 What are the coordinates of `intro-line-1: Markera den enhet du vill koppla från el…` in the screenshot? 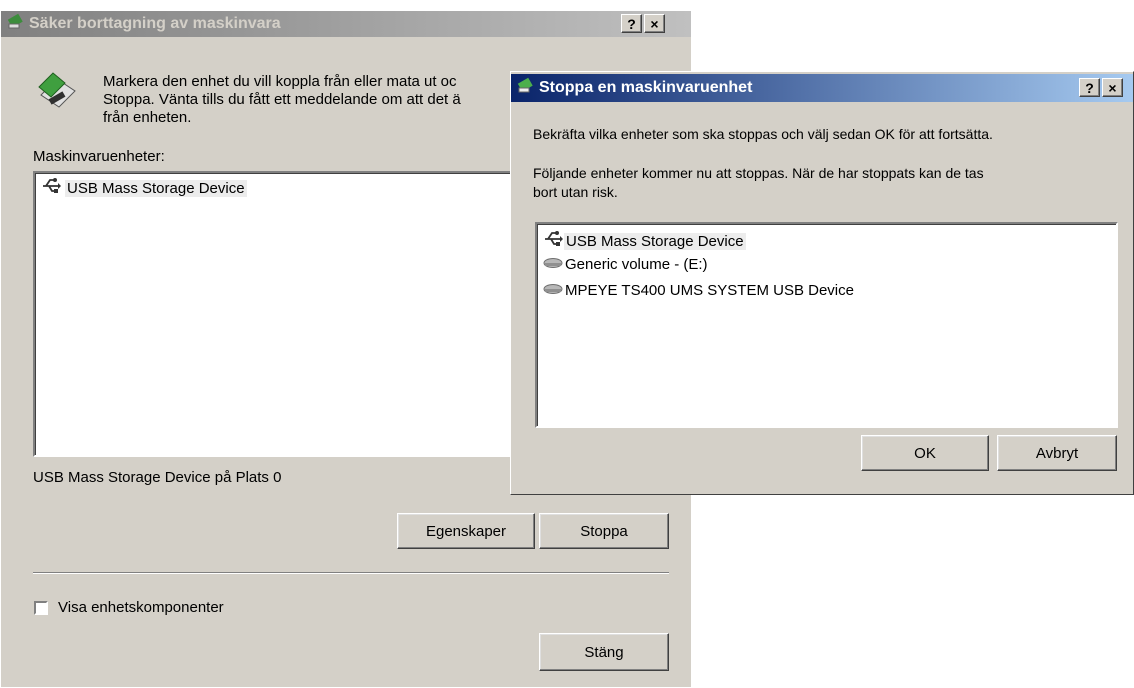 It's located at (280, 81).